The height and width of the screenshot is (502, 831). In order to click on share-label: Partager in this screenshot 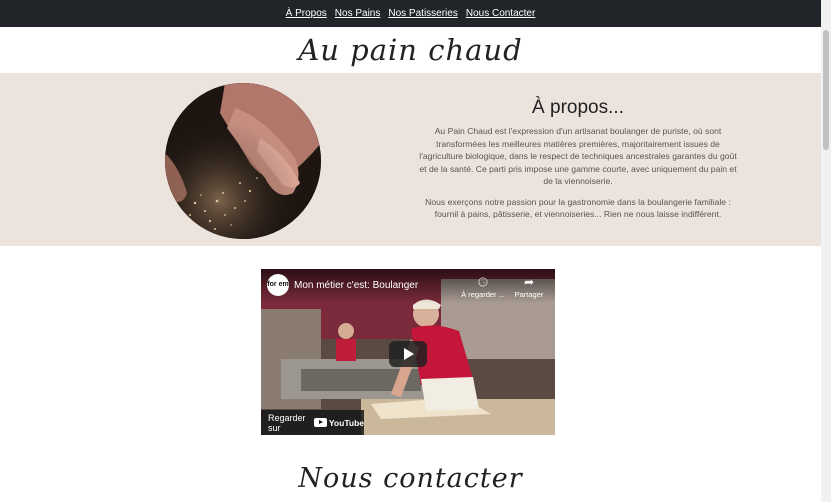, I will do `click(529, 294)`.